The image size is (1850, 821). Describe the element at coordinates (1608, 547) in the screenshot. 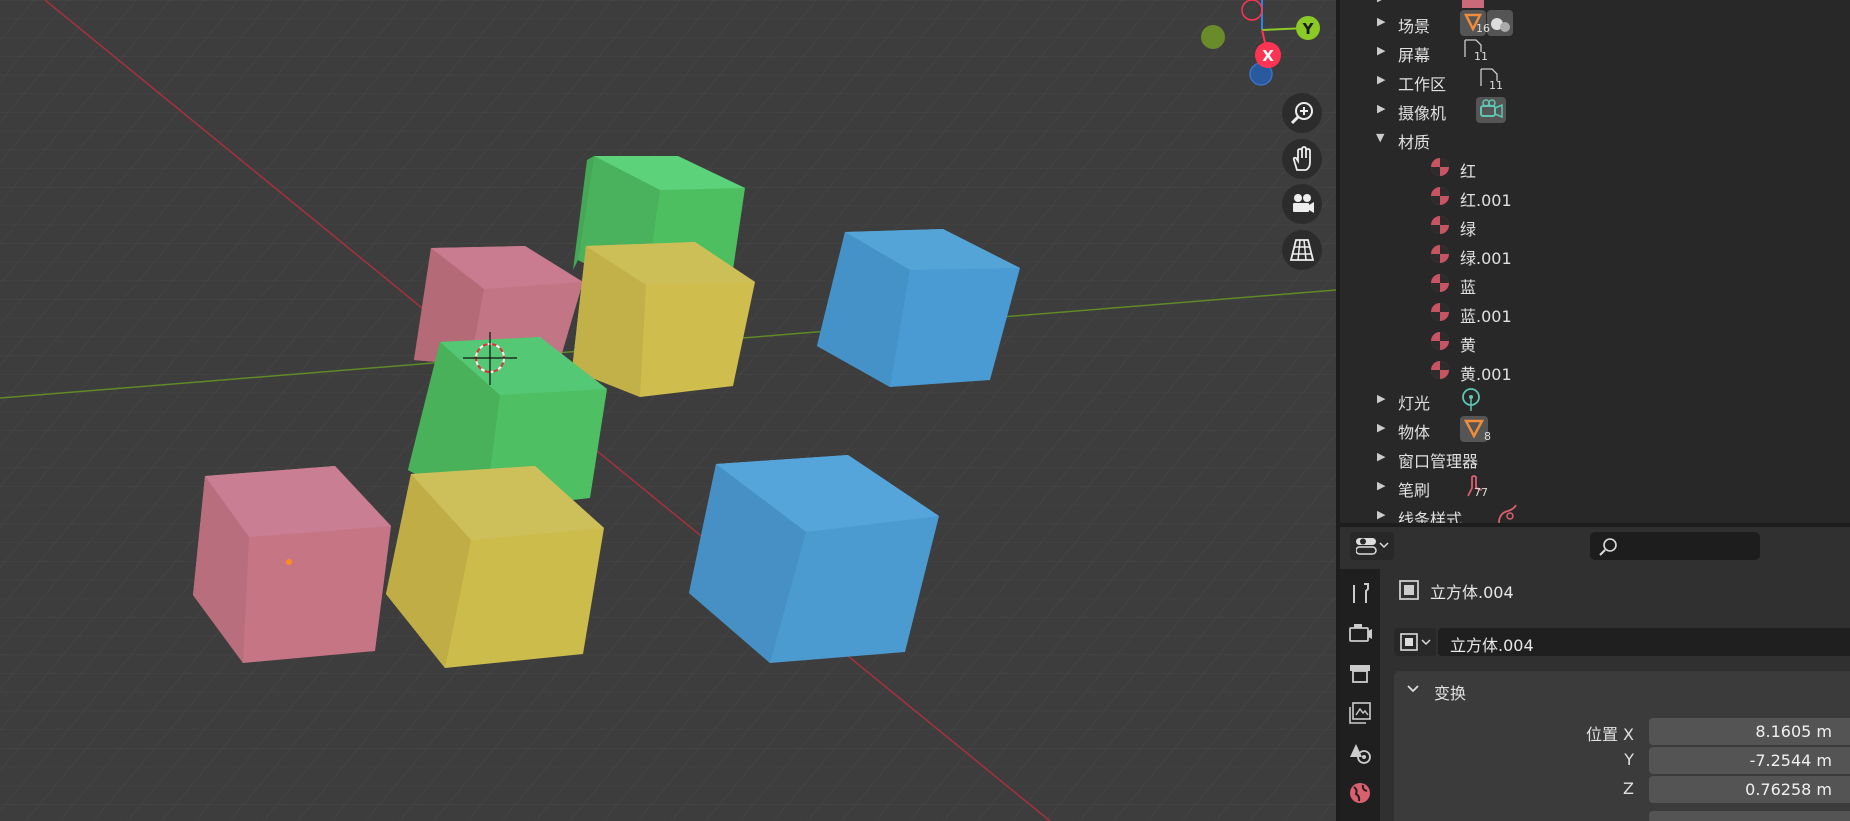

I see `search-icon` at that location.